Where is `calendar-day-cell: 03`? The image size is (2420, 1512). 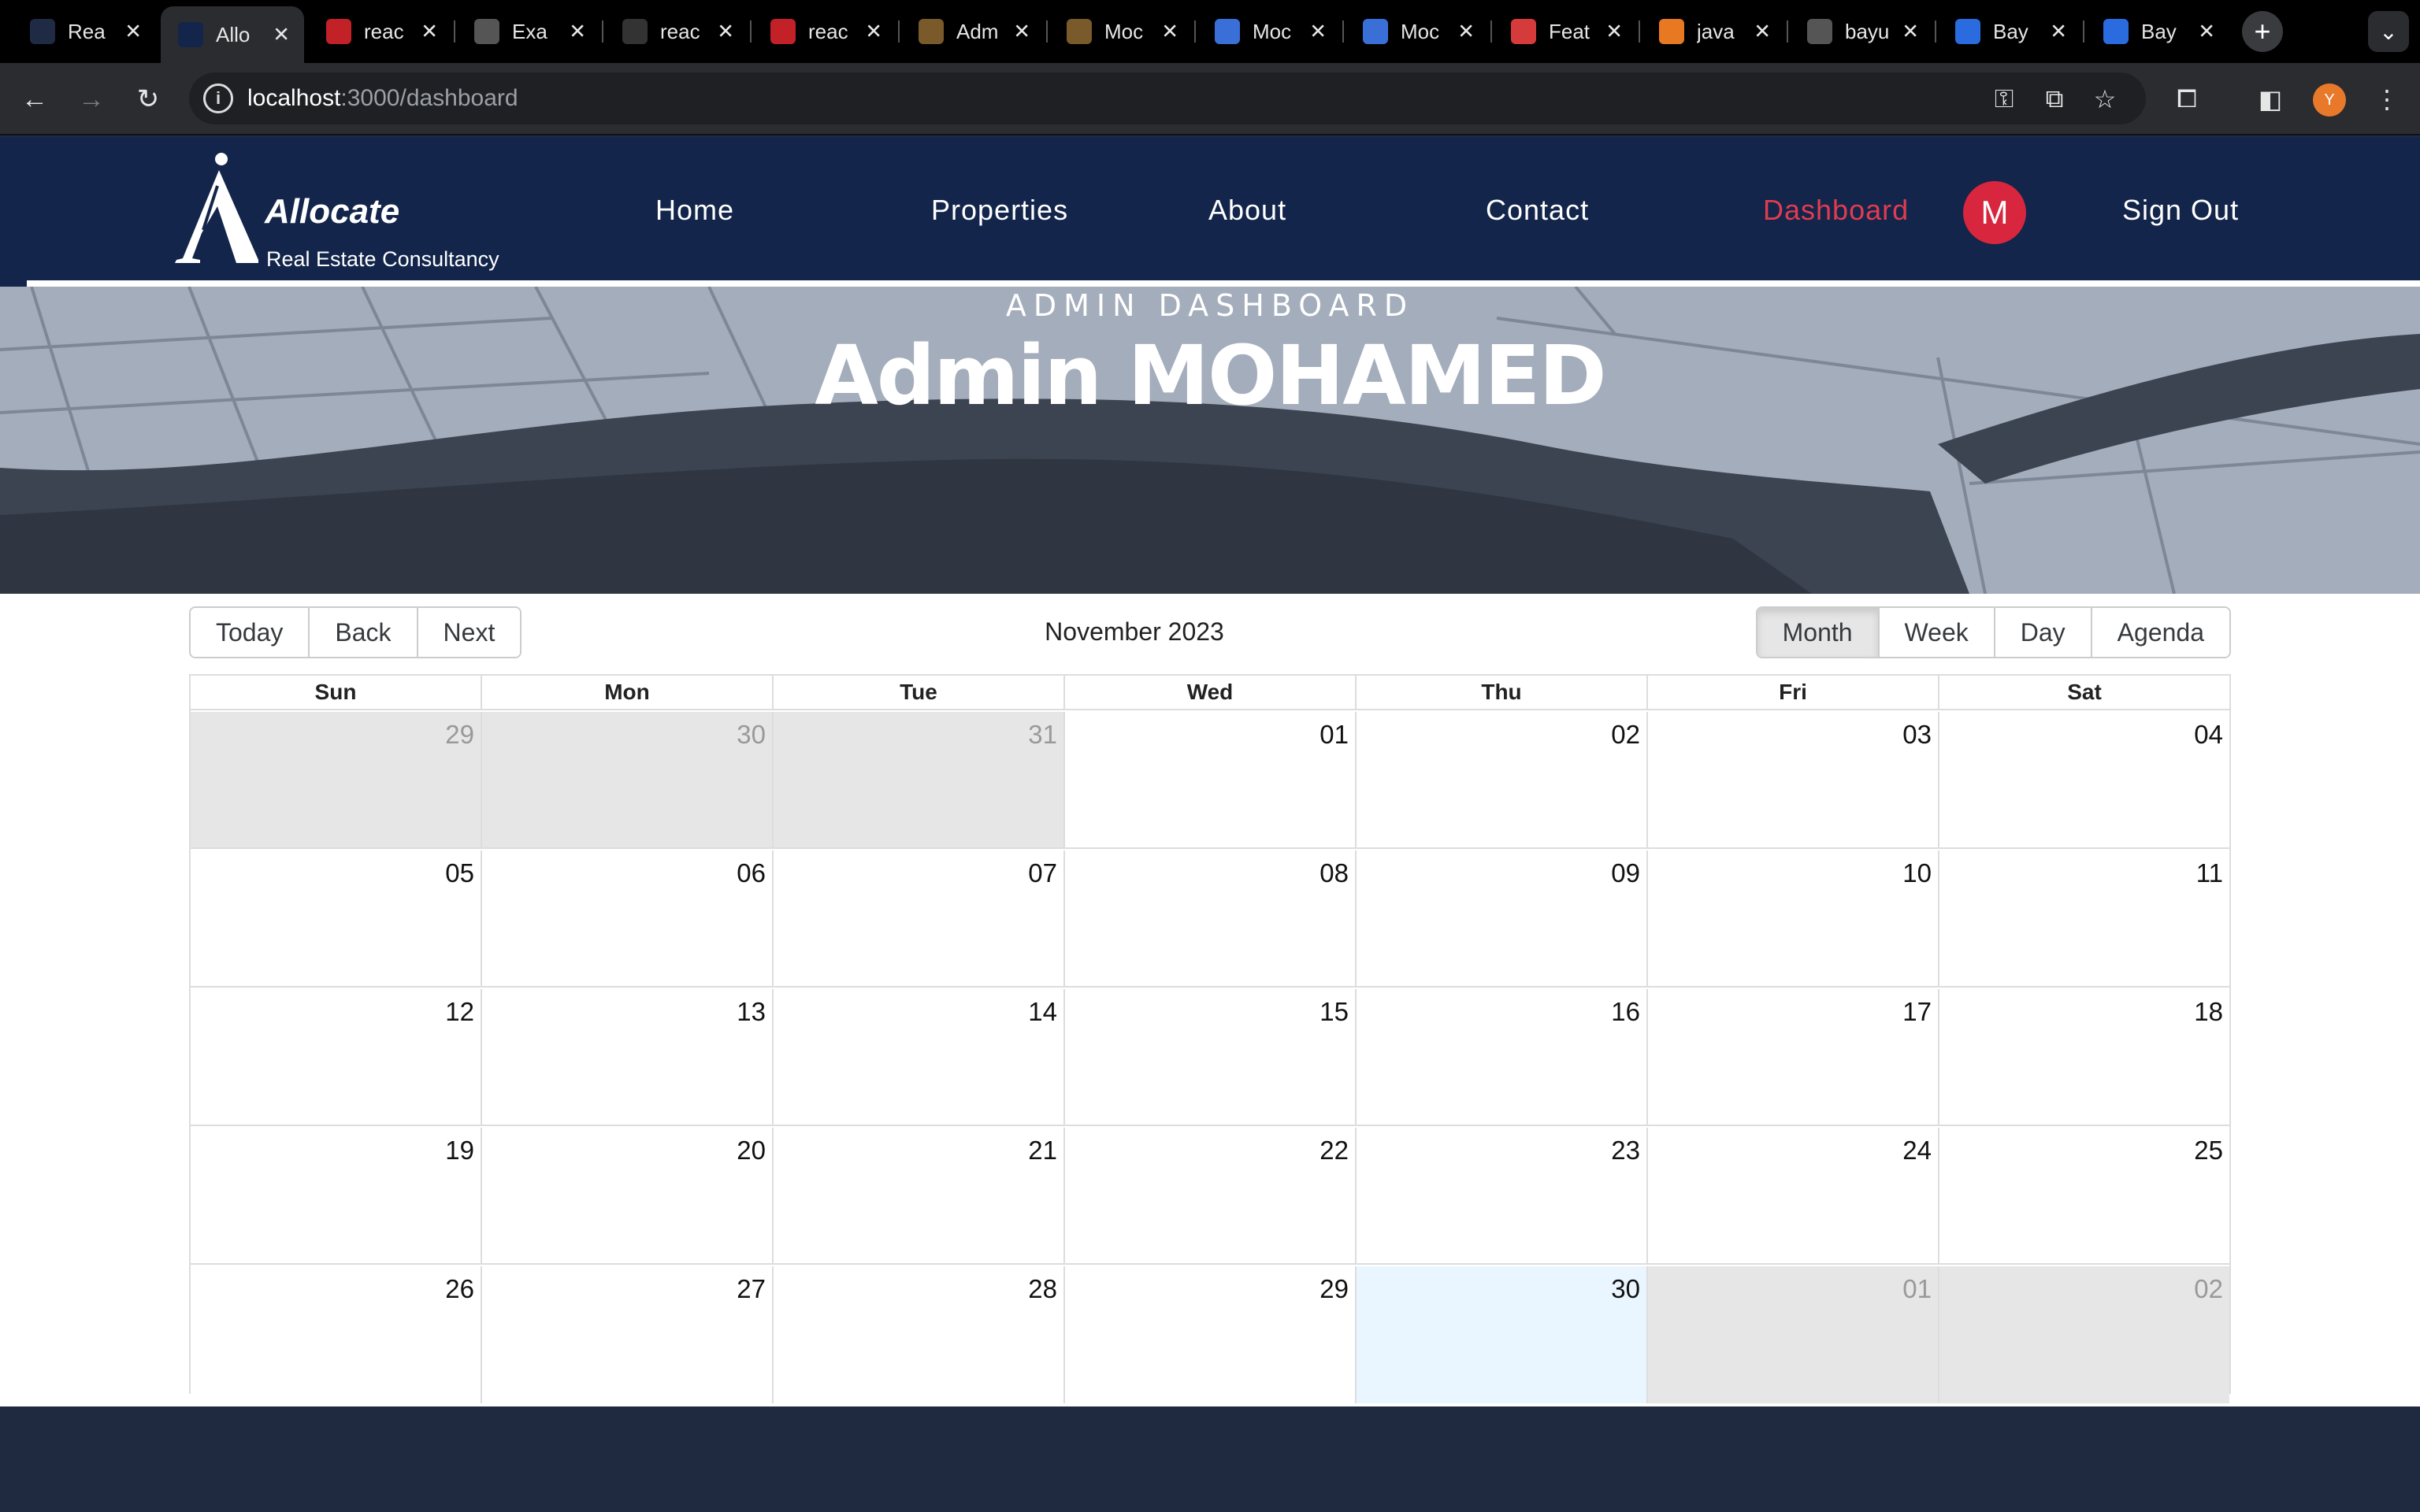
calendar-day-cell: 03 is located at coordinates (1793, 779).